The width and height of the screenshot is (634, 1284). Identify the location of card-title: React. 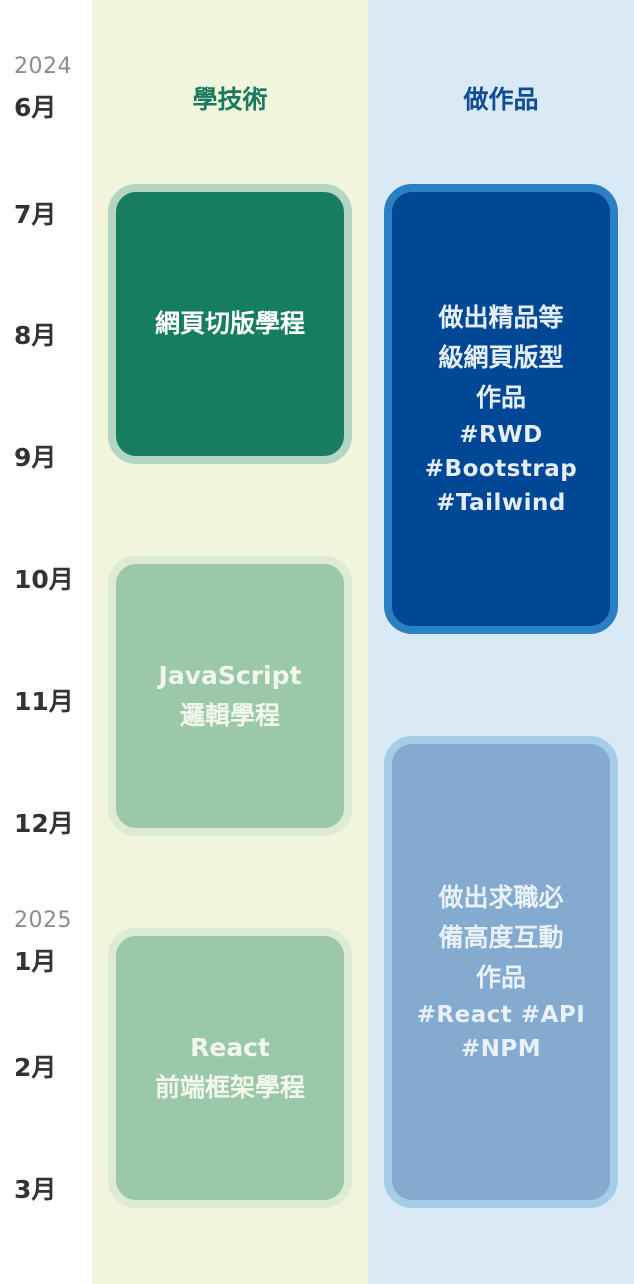
(230, 1047).